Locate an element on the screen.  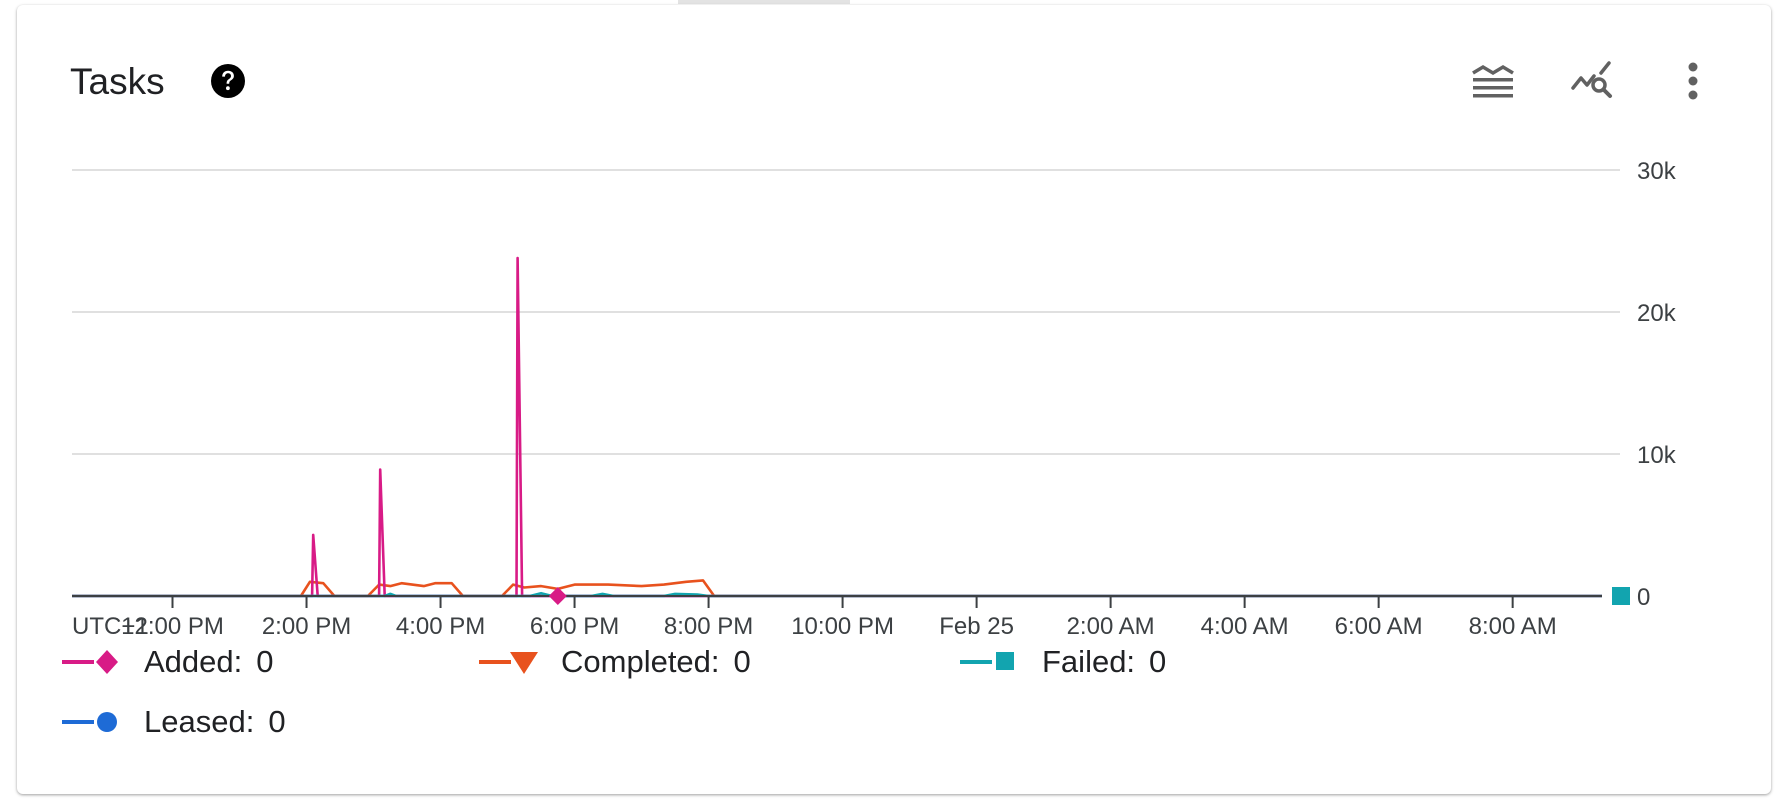
y-tick-label-10k: 10k is located at coordinates (1657, 455).